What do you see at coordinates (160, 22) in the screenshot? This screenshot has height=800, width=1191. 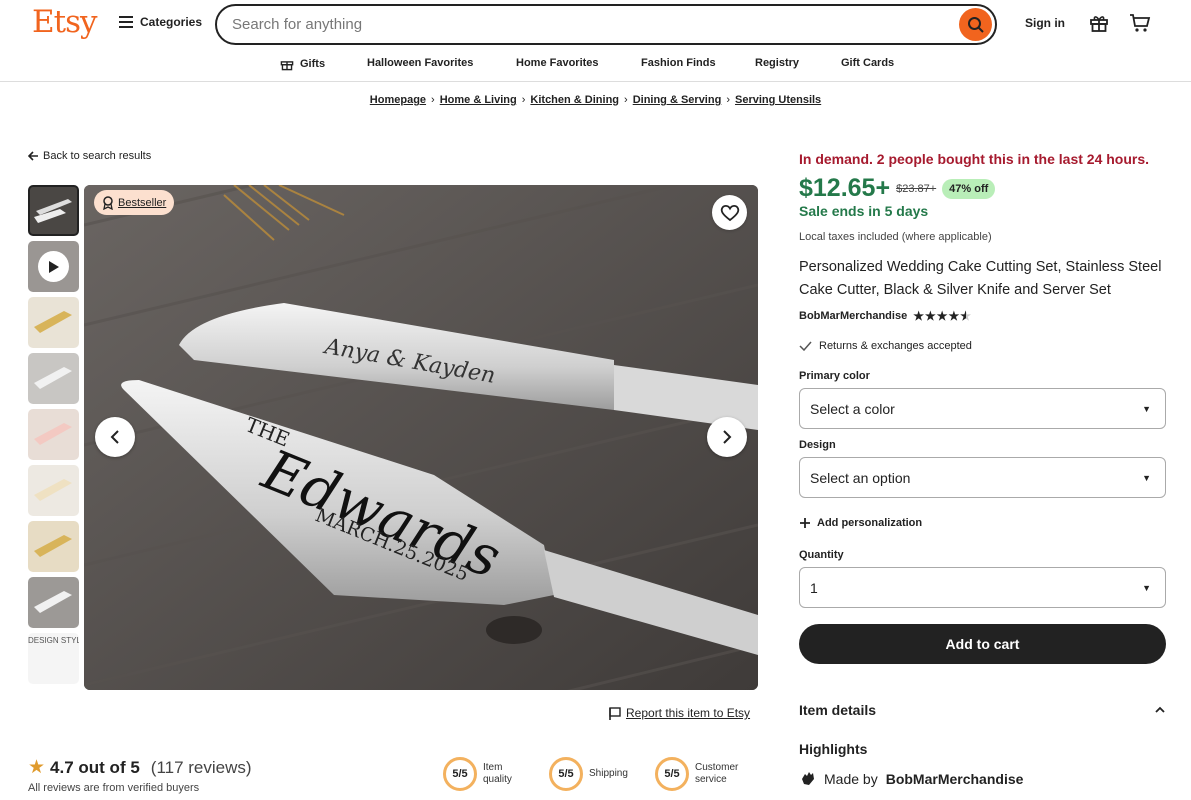 I see `categories-button: Categories` at bounding box center [160, 22].